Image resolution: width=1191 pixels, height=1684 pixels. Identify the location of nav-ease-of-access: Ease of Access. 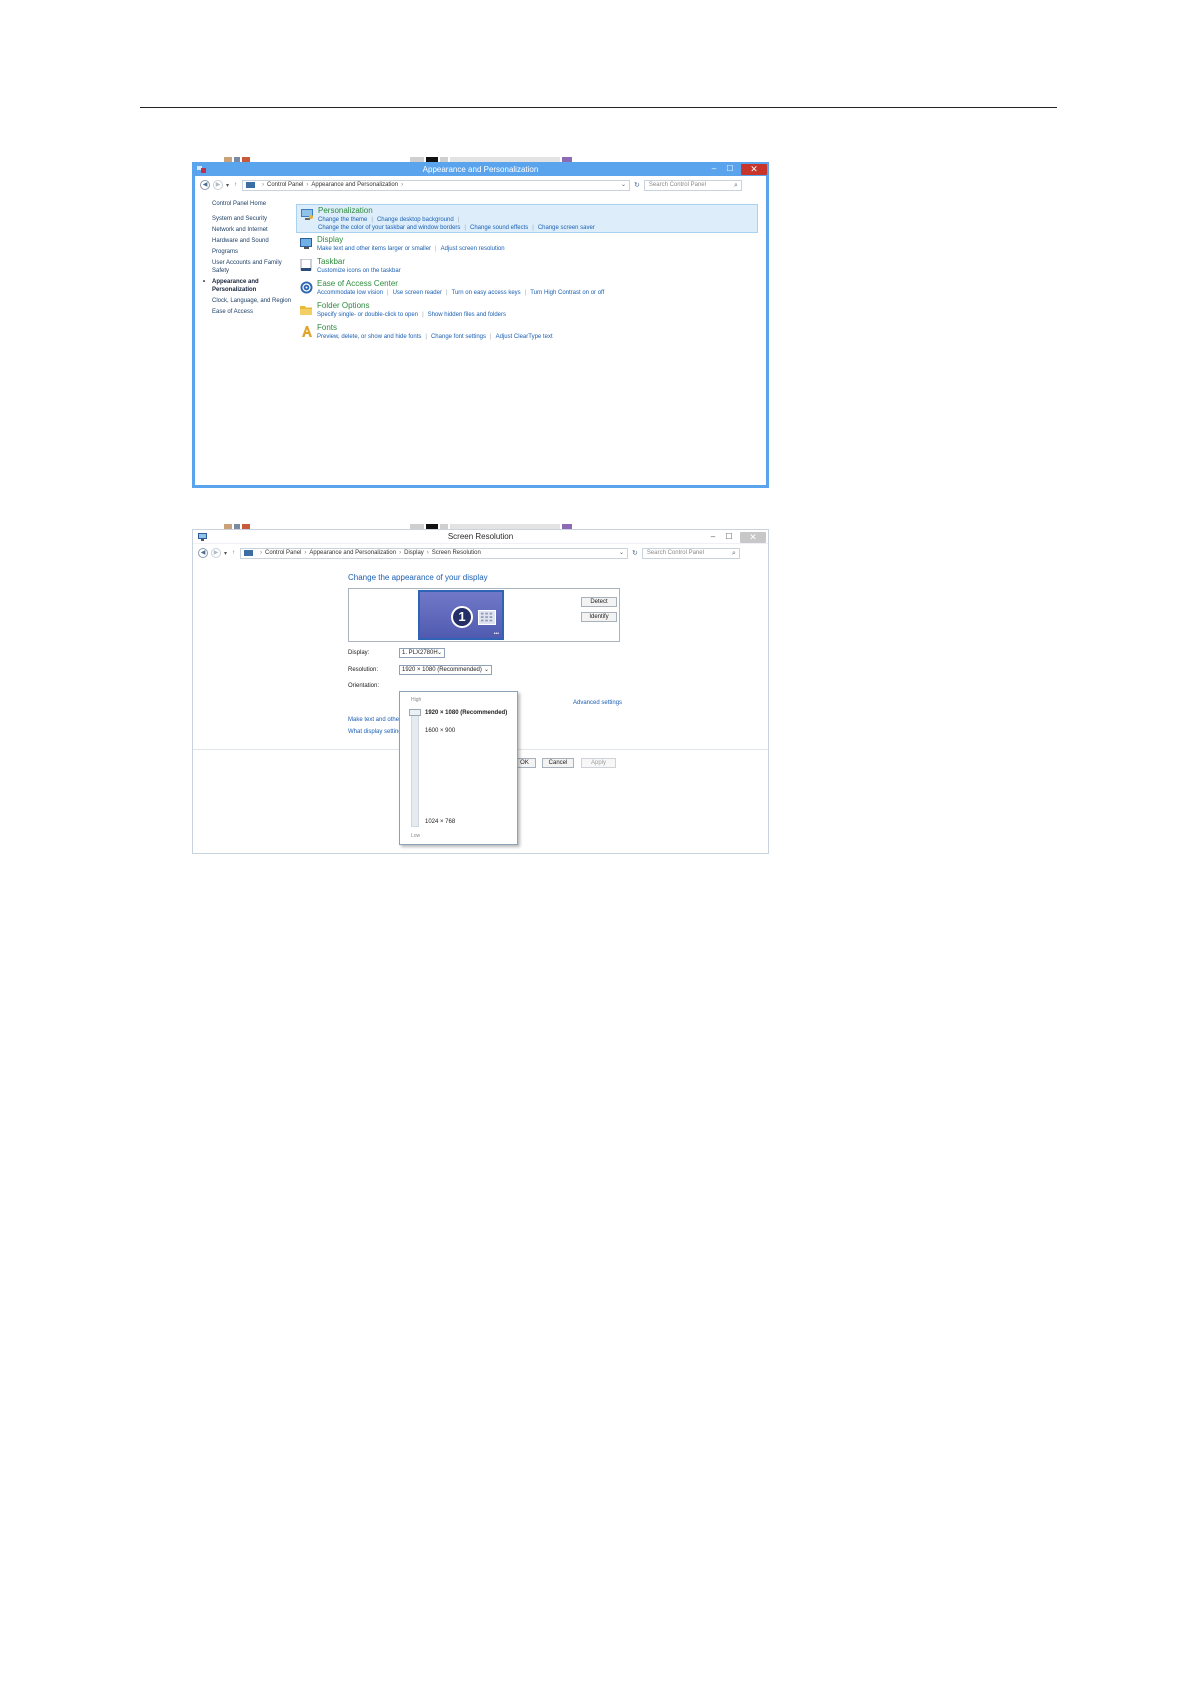
(252, 310).